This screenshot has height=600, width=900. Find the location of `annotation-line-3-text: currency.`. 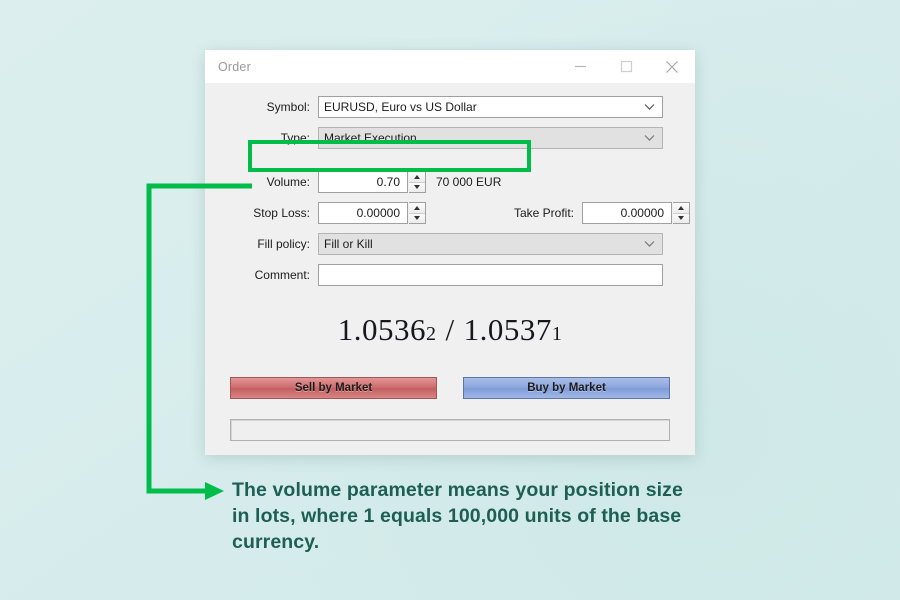

annotation-line-3-text: currency. is located at coordinates (276, 542).